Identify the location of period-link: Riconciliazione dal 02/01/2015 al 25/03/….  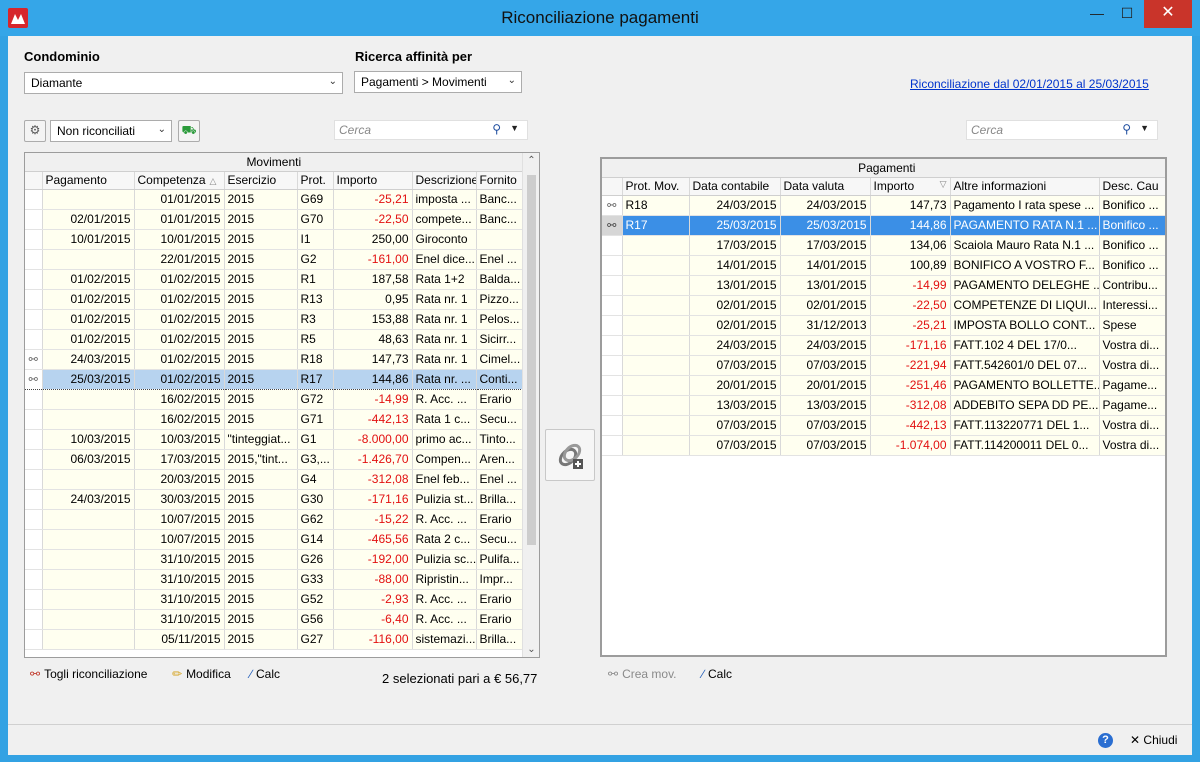
(1029, 84).